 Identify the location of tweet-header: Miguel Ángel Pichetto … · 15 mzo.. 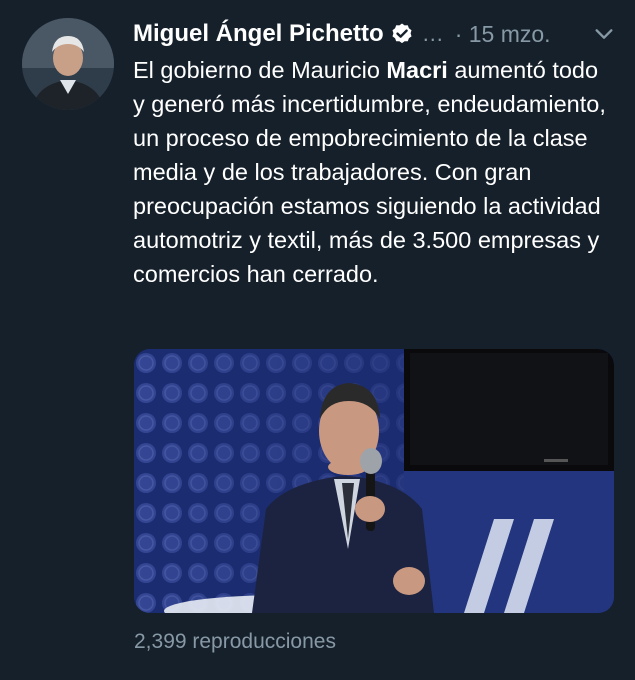
(374, 34).